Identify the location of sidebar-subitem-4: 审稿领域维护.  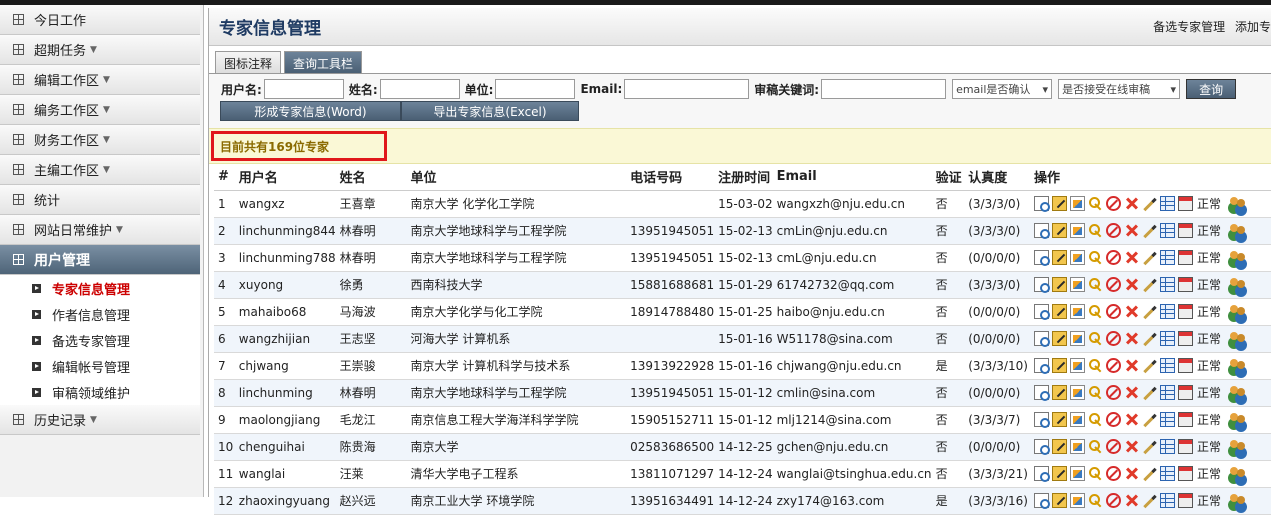
(100, 392).